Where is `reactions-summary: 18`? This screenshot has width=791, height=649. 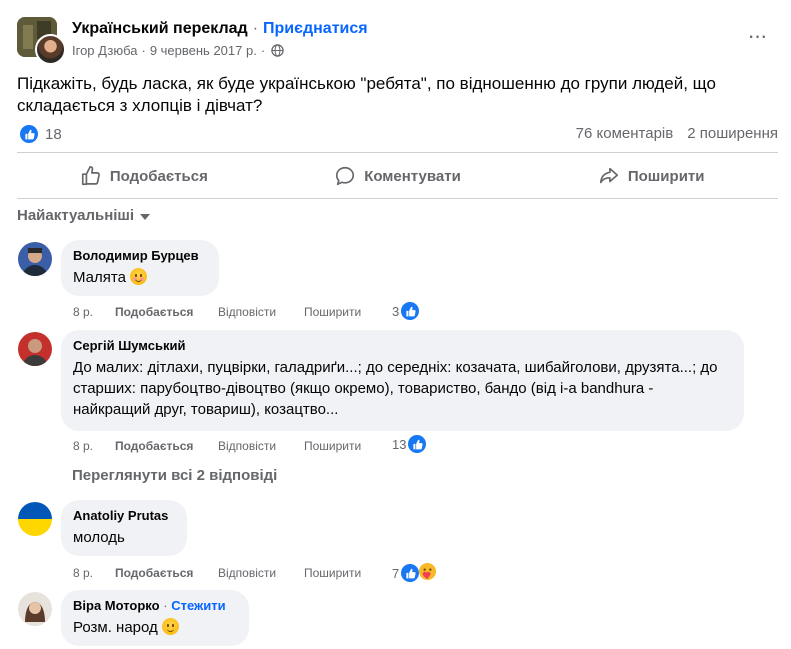 reactions-summary: 18 is located at coordinates (41, 134).